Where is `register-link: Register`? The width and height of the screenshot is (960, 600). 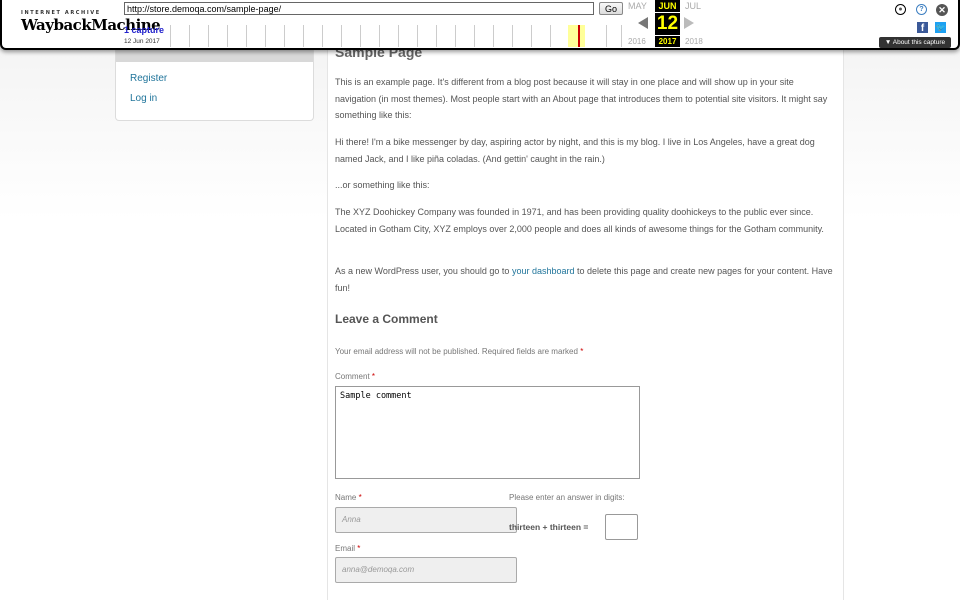
register-link: Register is located at coordinates (148, 78).